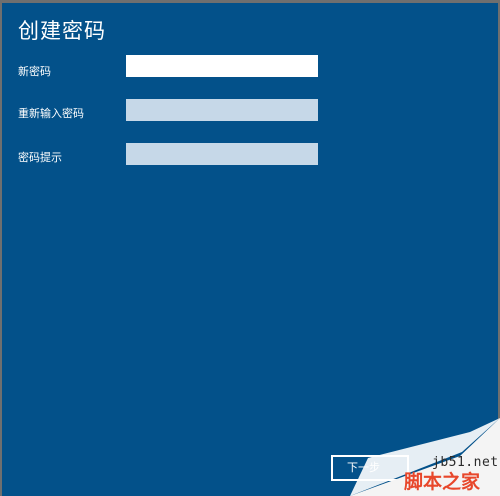 This screenshot has height=496, width=500. What do you see at coordinates (62, 31) in the screenshot?
I see `page-title: 创建密码` at bounding box center [62, 31].